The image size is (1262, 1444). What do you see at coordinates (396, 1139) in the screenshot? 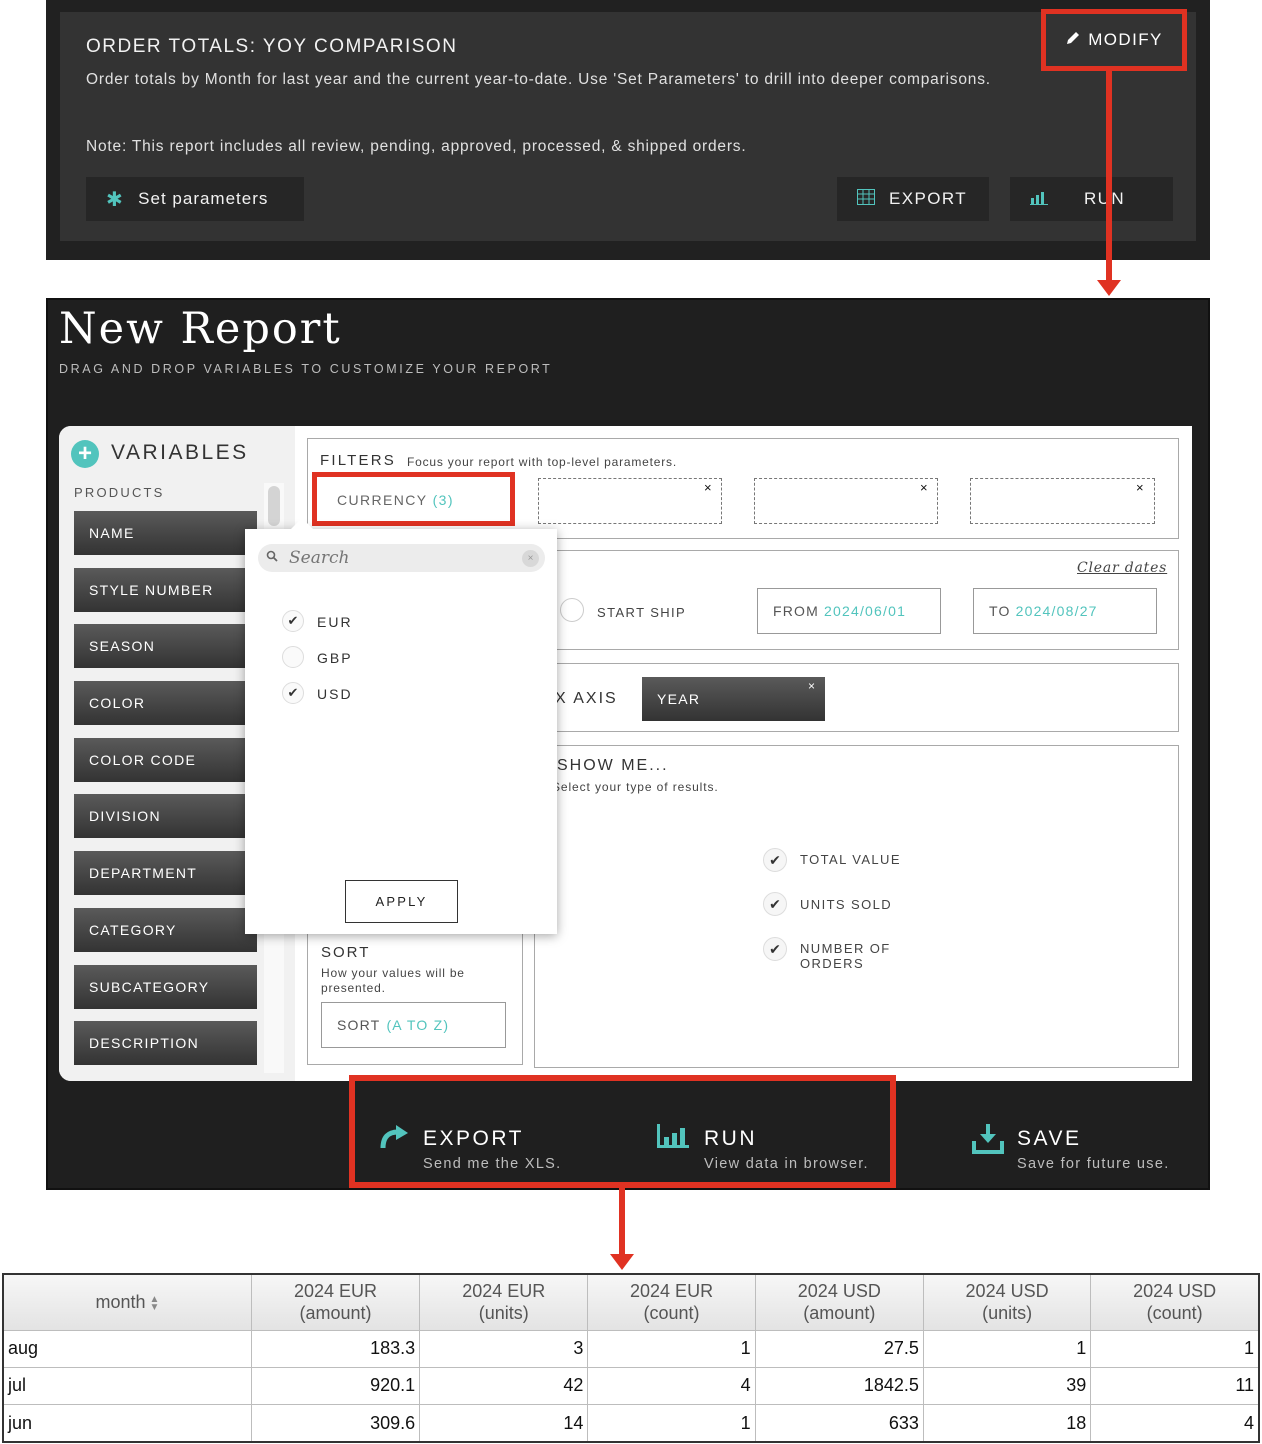
I see `export-action-icon` at bounding box center [396, 1139].